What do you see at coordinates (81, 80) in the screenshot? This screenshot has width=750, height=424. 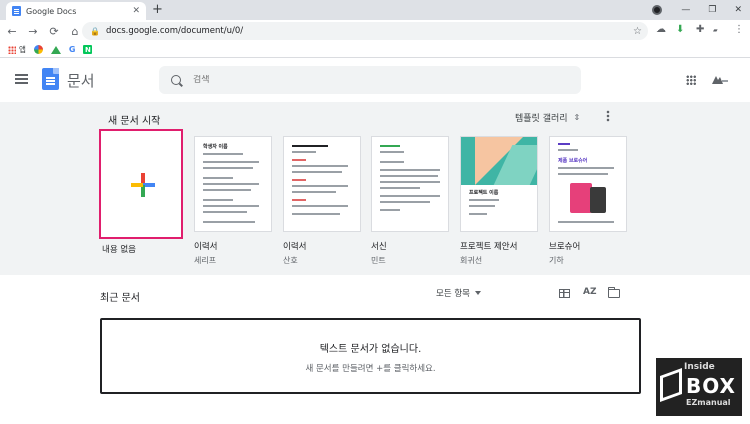 I see `app-title: 문서` at bounding box center [81, 80].